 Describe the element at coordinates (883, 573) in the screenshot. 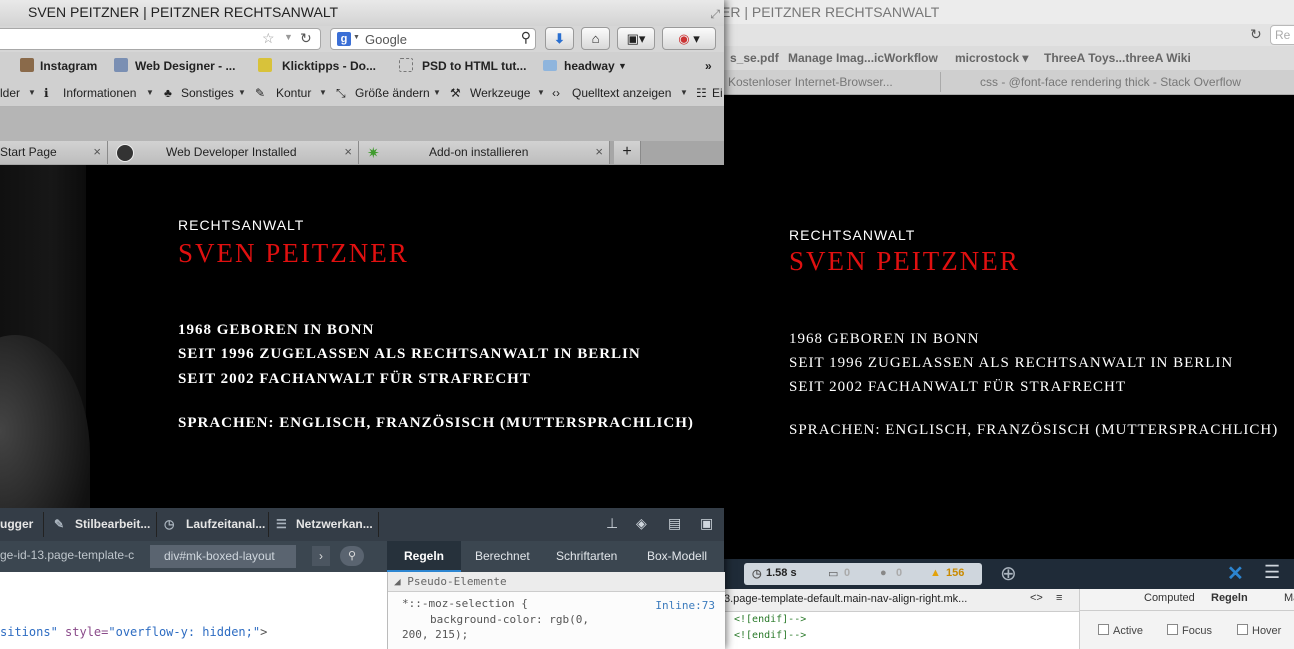

I see `error-icon: ●` at that location.